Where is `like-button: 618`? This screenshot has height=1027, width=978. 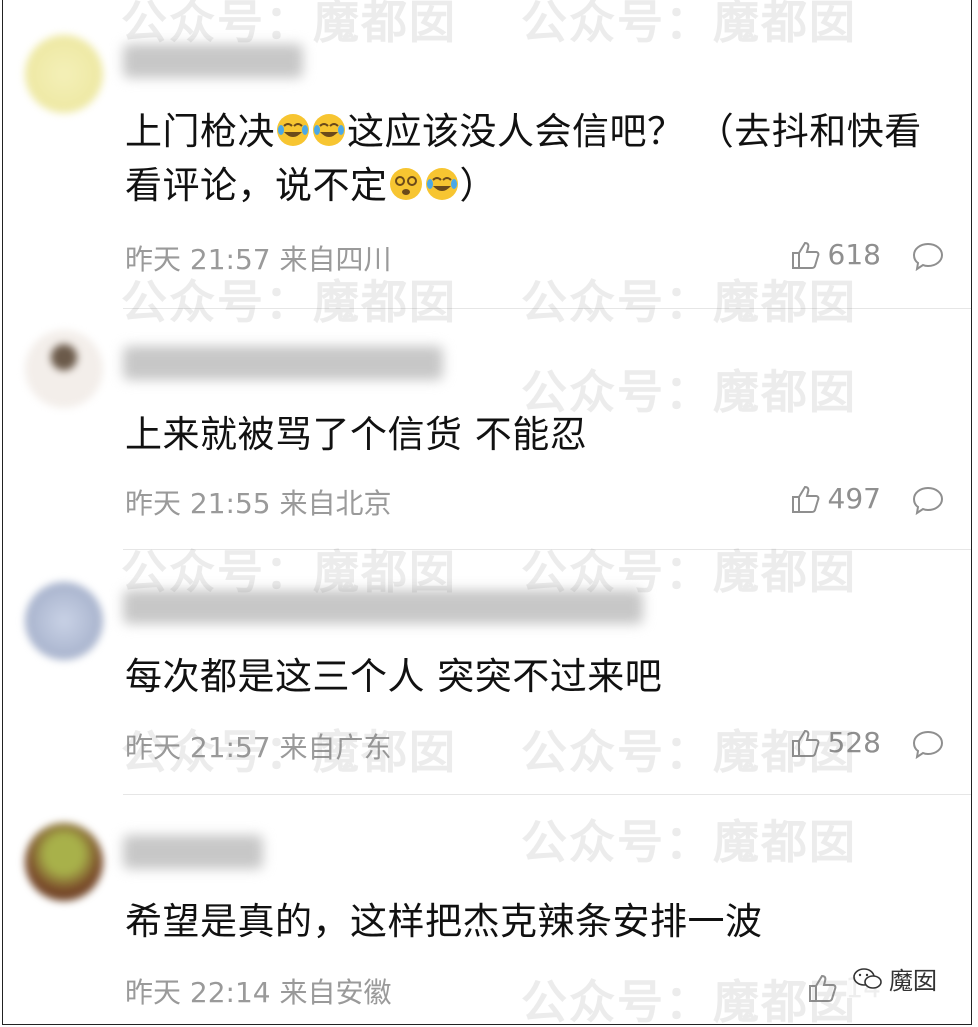
like-button: 618 is located at coordinates (835, 254).